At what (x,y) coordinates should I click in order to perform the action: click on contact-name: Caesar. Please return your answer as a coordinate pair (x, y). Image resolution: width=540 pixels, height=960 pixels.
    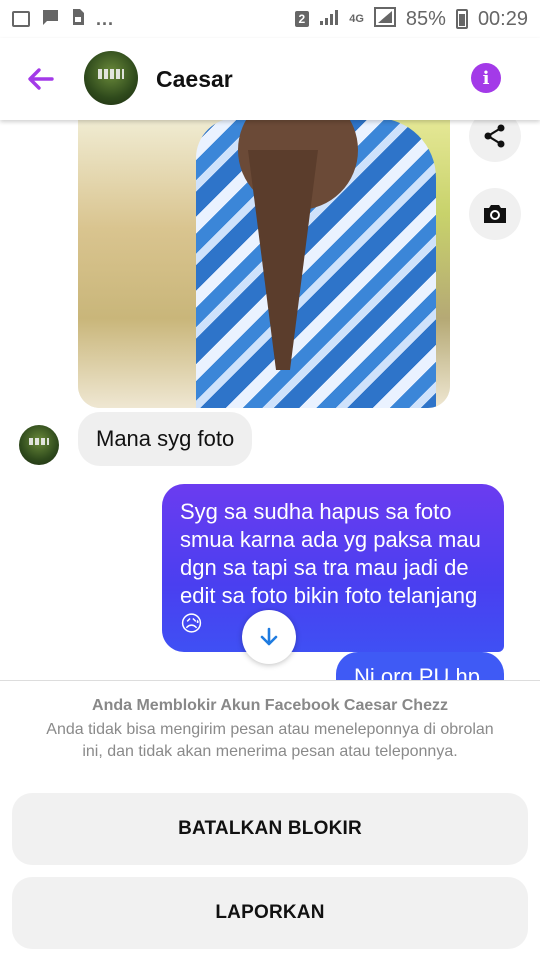
    Looking at the image, I should click on (194, 79).